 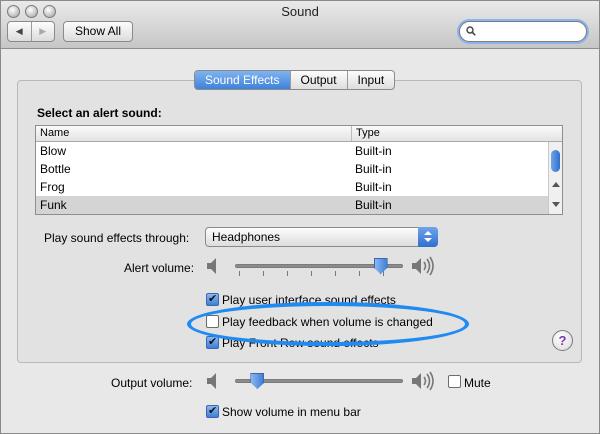 What do you see at coordinates (299, 151) in the screenshot?
I see `table-row: Blow Built-in` at bounding box center [299, 151].